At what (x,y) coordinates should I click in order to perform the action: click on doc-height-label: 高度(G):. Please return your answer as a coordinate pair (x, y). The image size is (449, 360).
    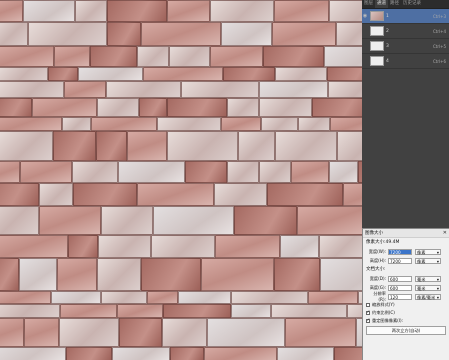
    Looking at the image, I should click on (377, 287).